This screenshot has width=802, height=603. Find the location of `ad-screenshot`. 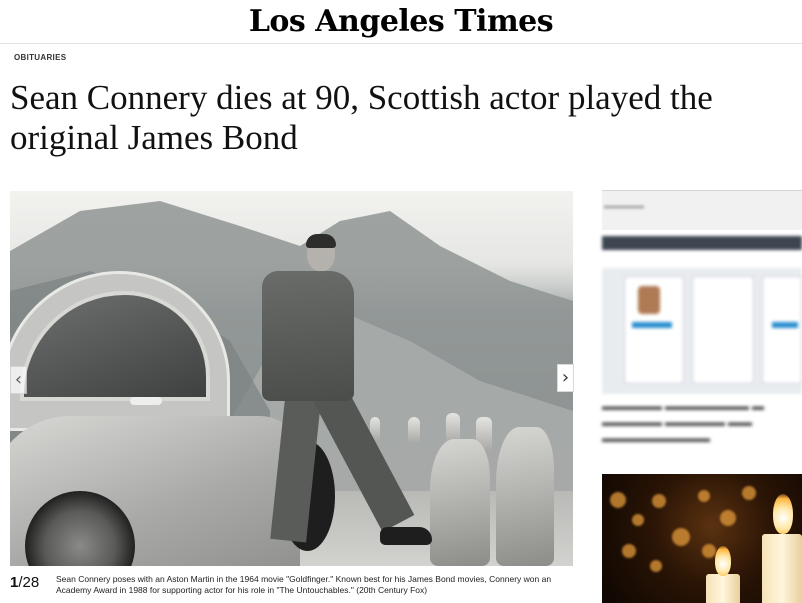

ad-screenshot is located at coordinates (702, 315).